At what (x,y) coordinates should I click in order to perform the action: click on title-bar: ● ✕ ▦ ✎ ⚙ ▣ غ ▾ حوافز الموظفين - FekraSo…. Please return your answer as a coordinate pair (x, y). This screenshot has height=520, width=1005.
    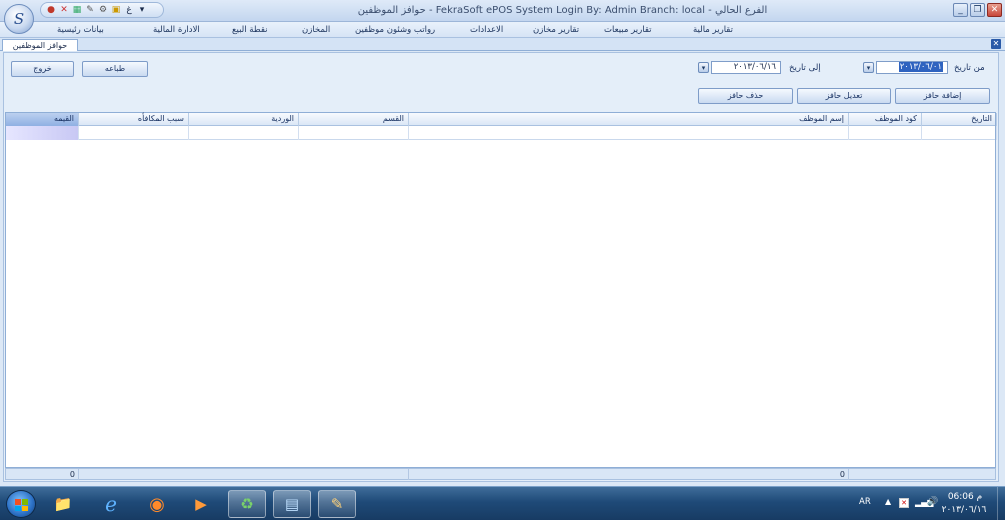
    Looking at the image, I should click on (502, 11).